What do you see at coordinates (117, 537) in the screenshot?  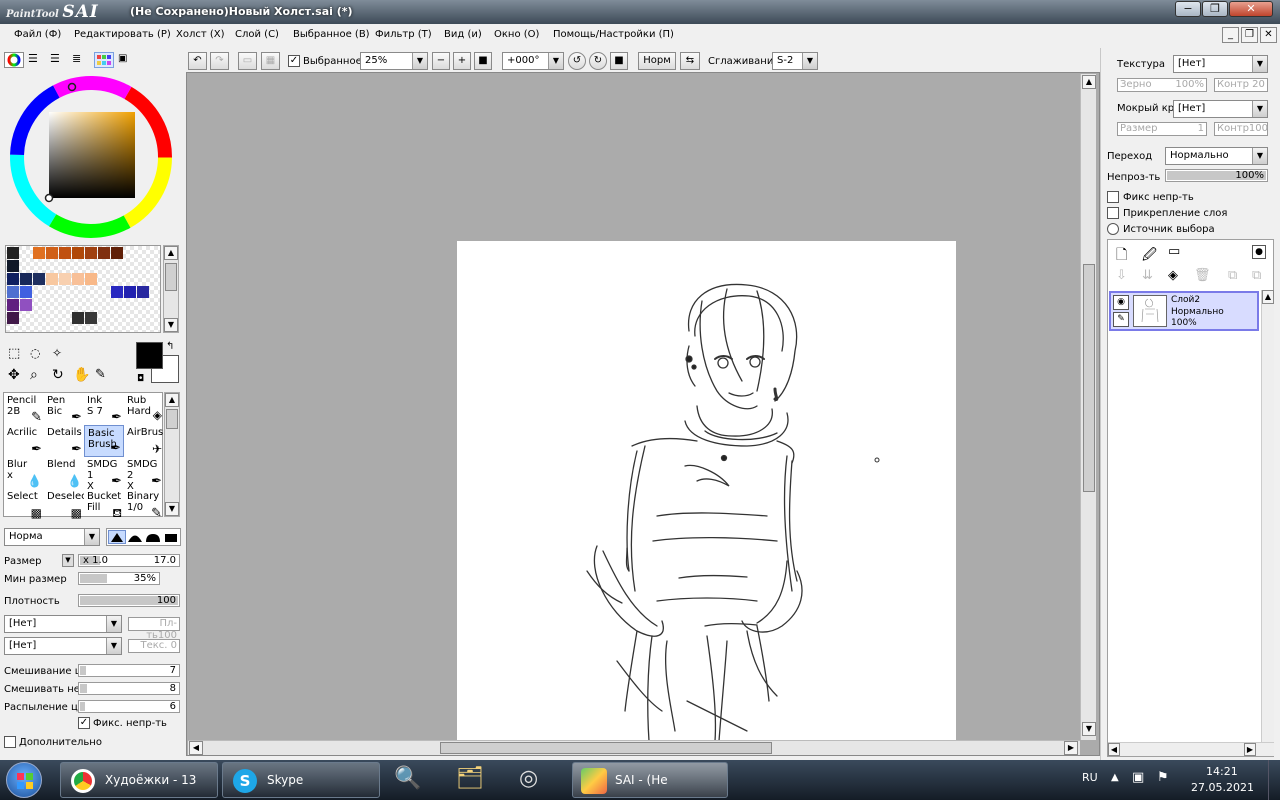 I see `brush-shape-sharp-icon` at bounding box center [117, 537].